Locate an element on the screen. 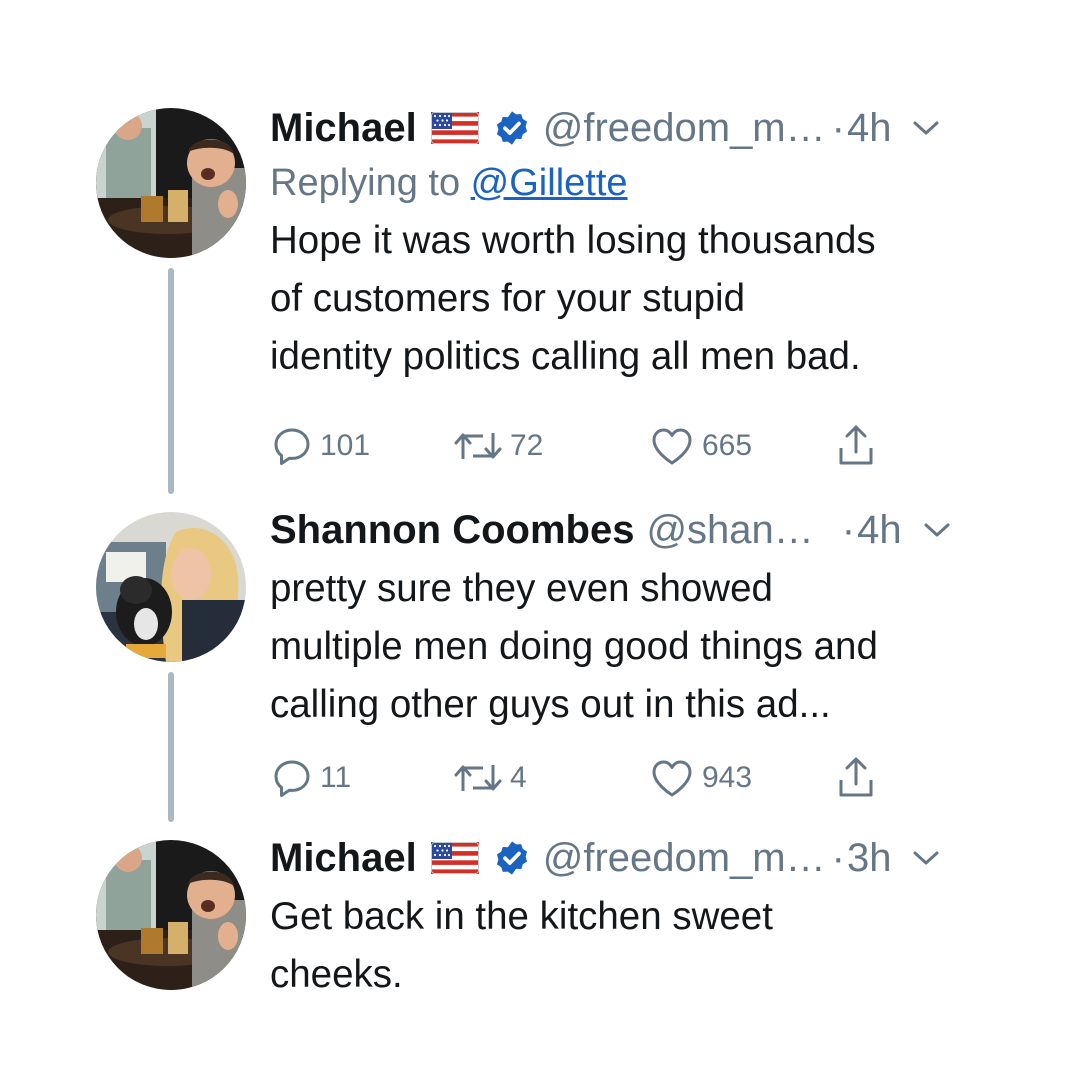 The height and width of the screenshot is (1080, 1080). retweet-button: 4 is located at coordinates (490, 778).